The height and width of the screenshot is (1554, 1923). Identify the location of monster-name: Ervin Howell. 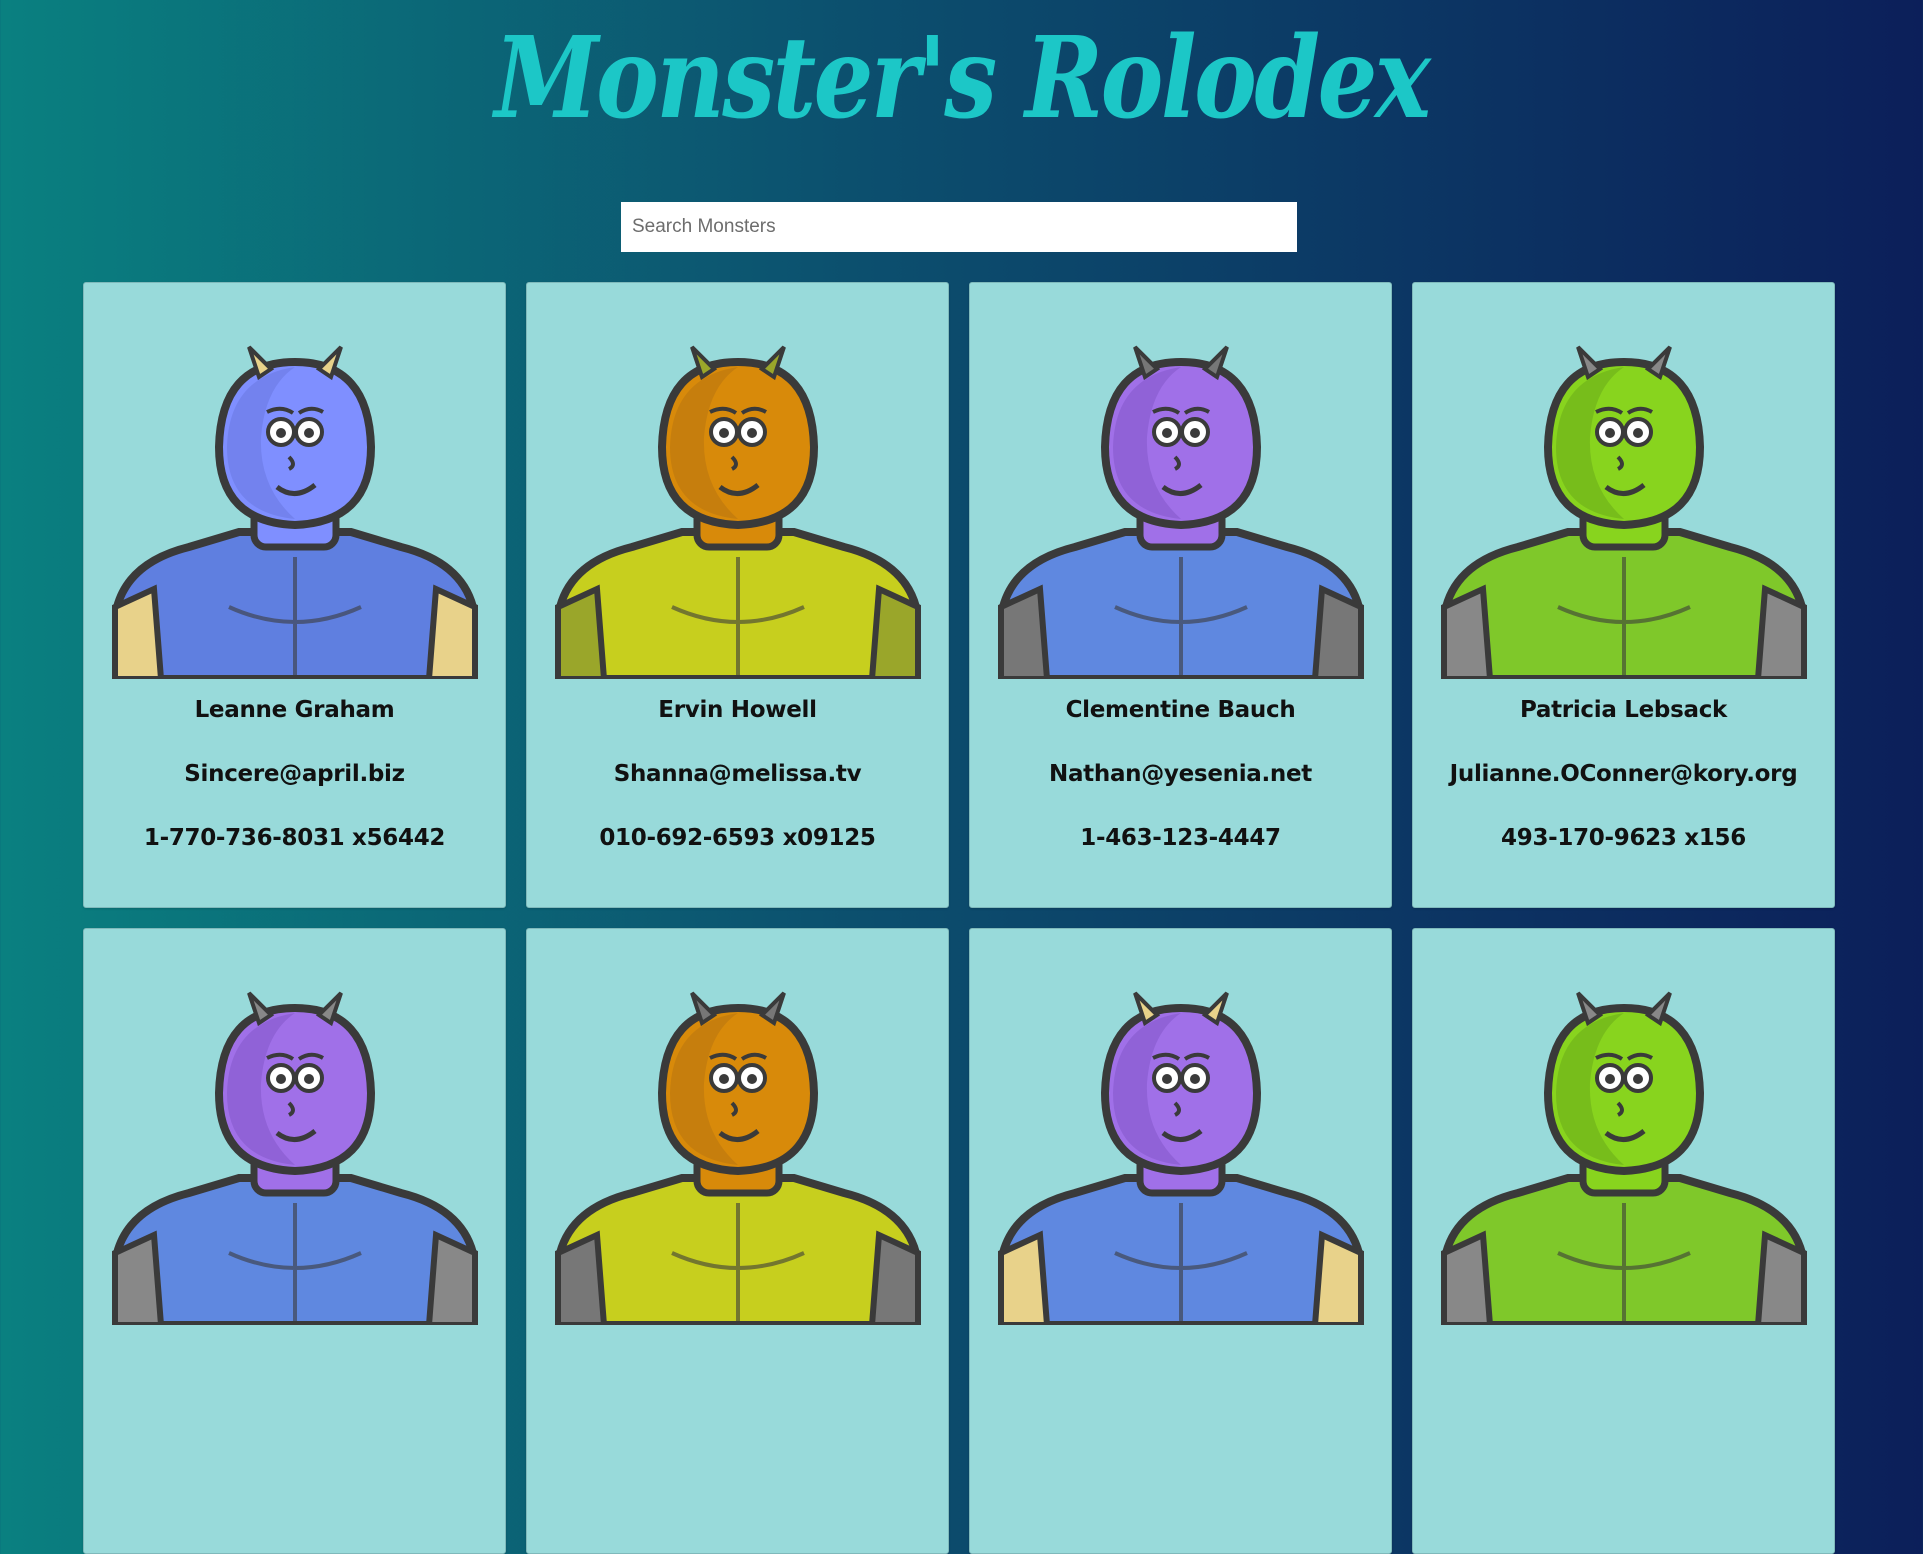
(737, 710).